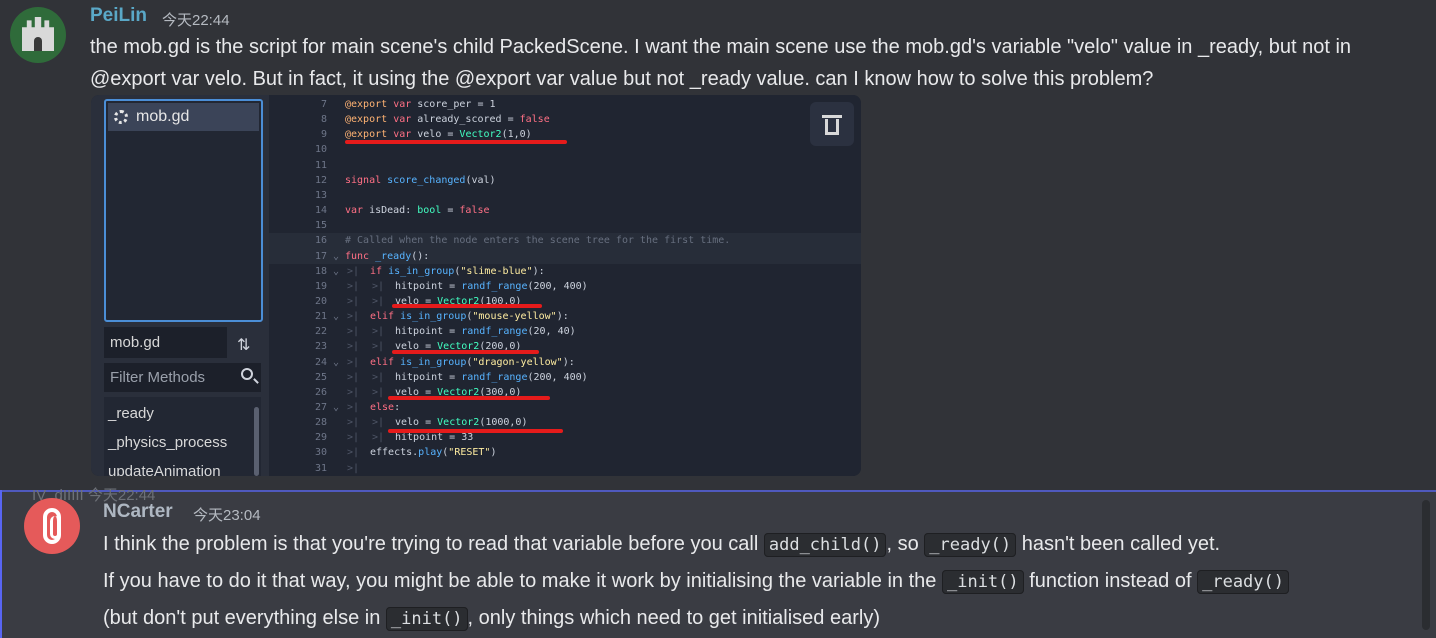 This screenshot has width=1436, height=638. What do you see at coordinates (565, 165) in the screenshot?
I see `code-line: 11` at bounding box center [565, 165].